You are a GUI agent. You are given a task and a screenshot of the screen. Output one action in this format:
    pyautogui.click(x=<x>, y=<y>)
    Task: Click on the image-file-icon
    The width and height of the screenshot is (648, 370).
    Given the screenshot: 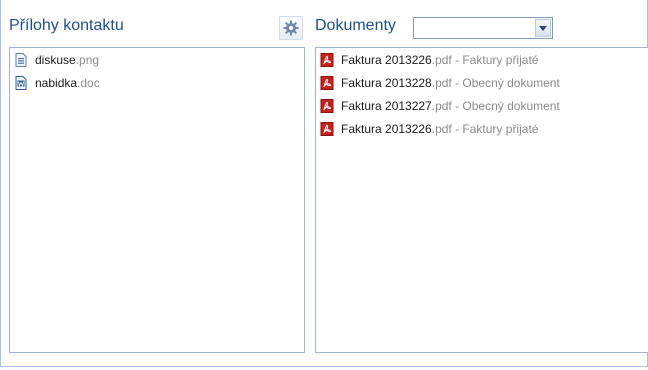 What is the action you would take?
    pyautogui.click(x=21, y=60)
    